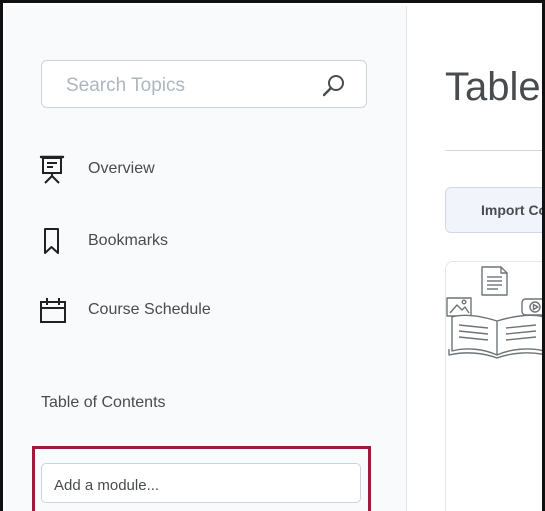  I want to click on open-book-media-illustration, so click(494, 312).